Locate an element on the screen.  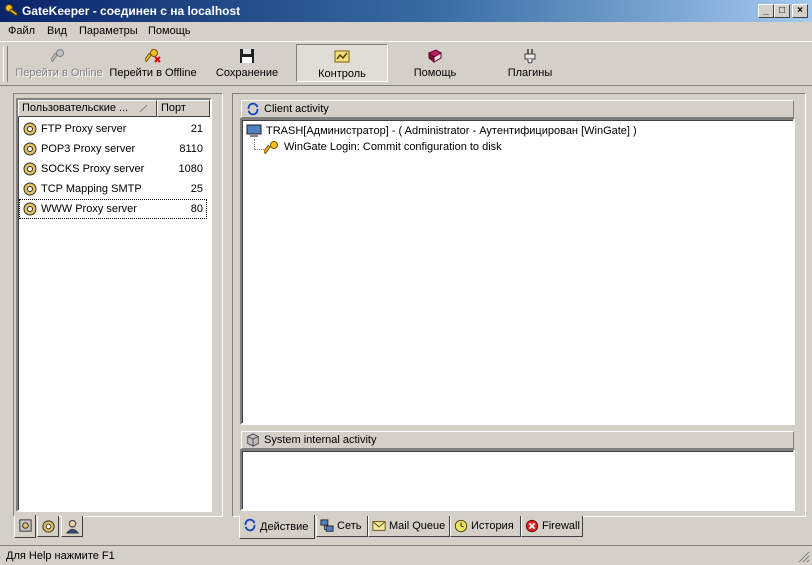
service-row: FTP Proxy server 21 is located at coordinates (113, 129).